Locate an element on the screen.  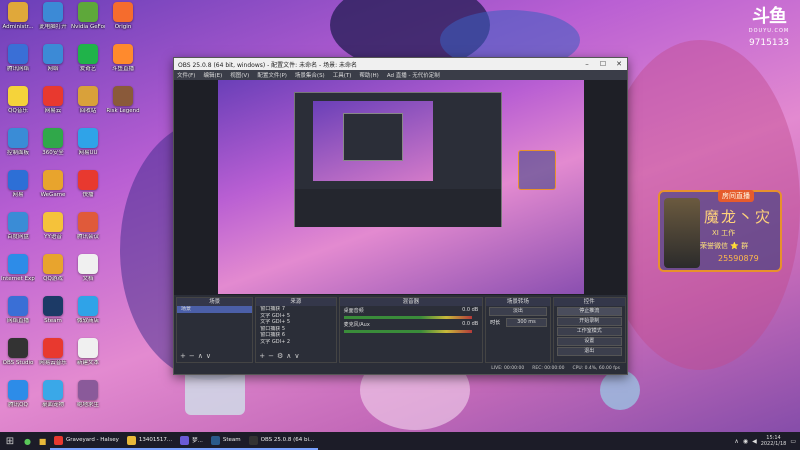
menu-item: Ad 直播 - 无代价定制 is located at coordinates (413, 75).